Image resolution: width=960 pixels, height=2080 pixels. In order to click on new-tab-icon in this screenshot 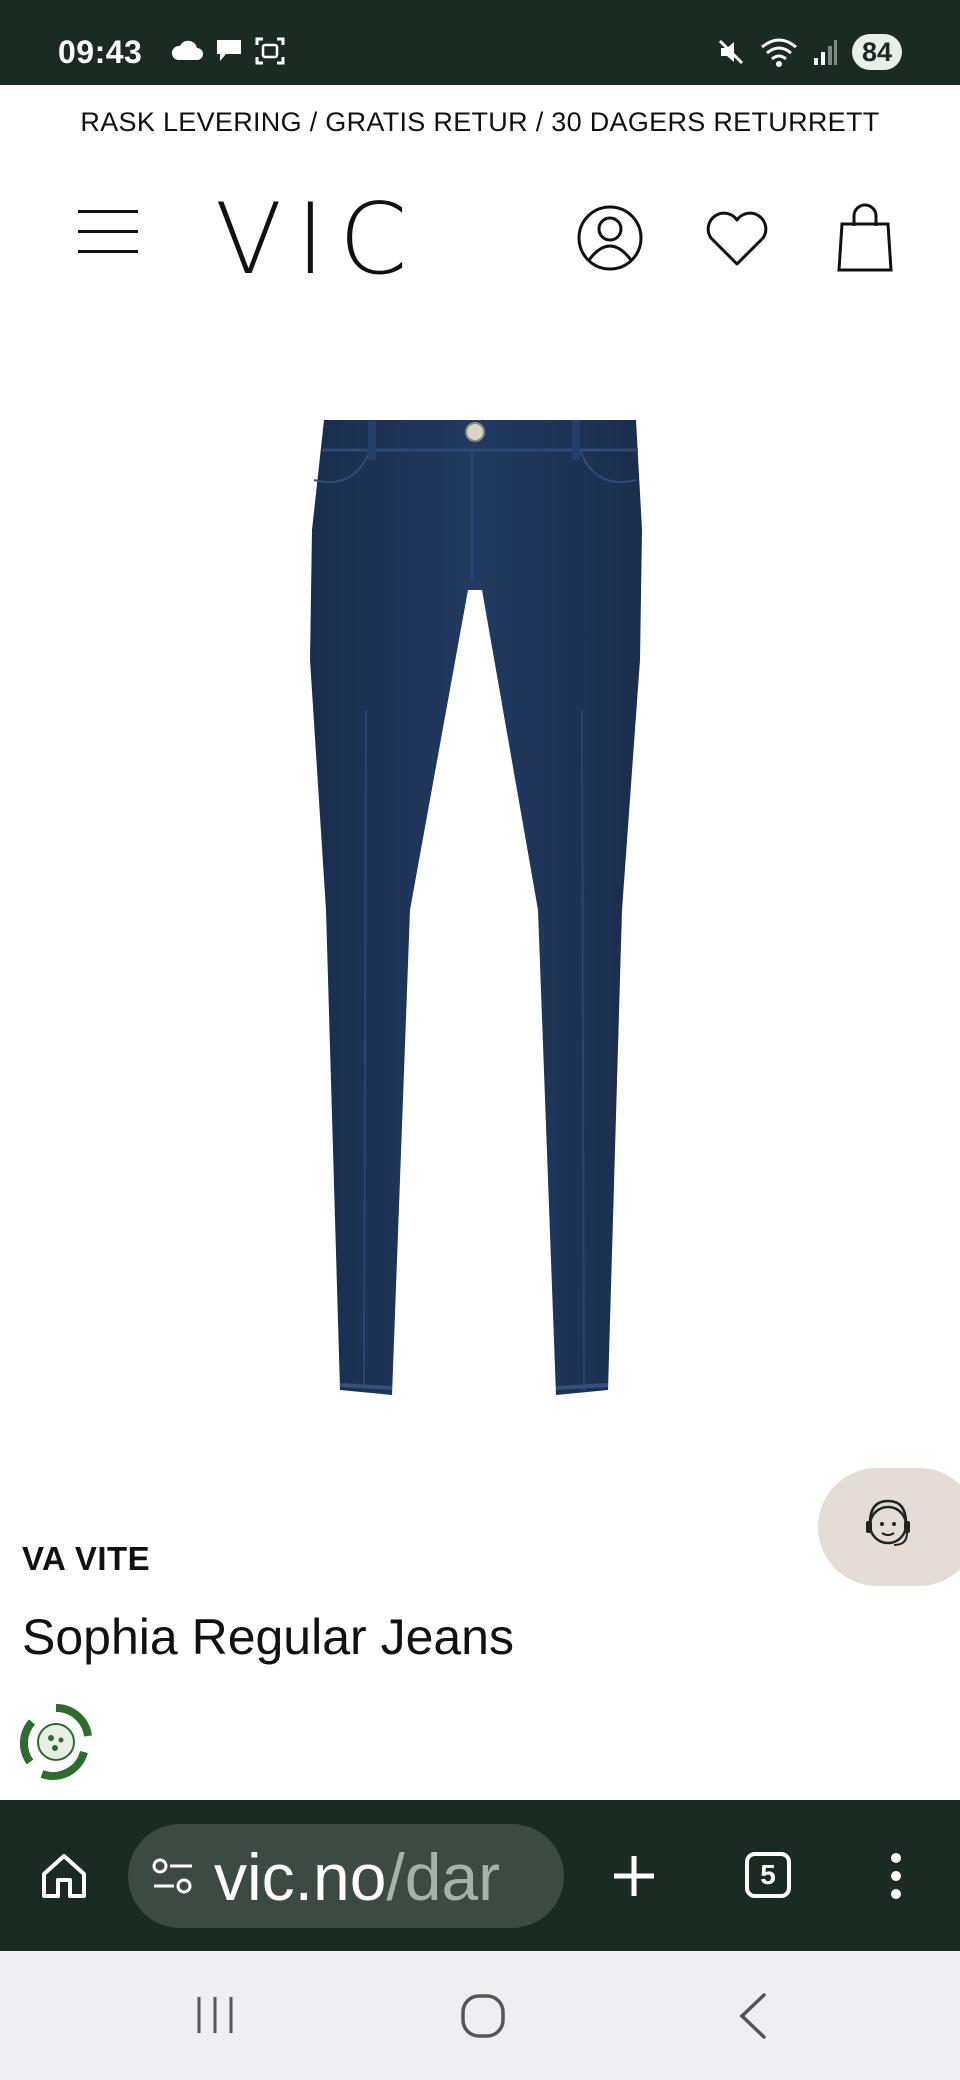, I will do `click(634, 1876)`.